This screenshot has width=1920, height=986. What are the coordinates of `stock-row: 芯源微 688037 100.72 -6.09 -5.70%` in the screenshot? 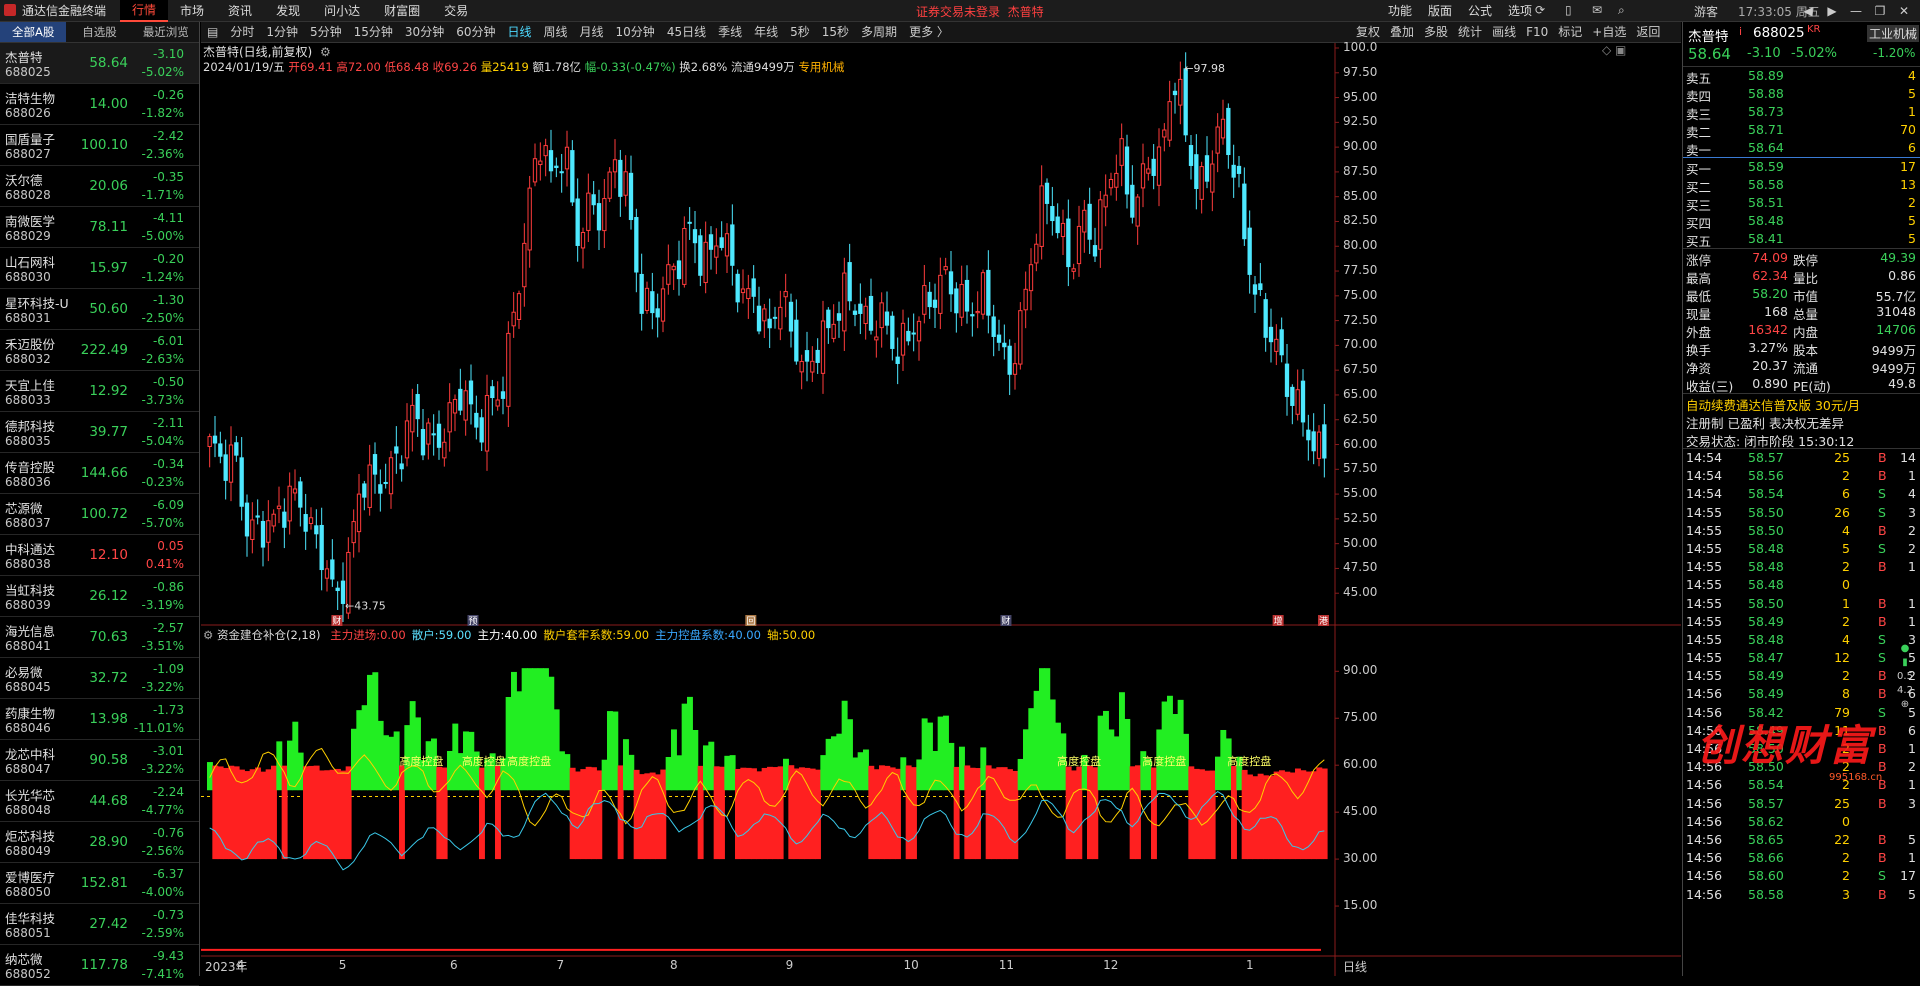 It's located at (99, 514).